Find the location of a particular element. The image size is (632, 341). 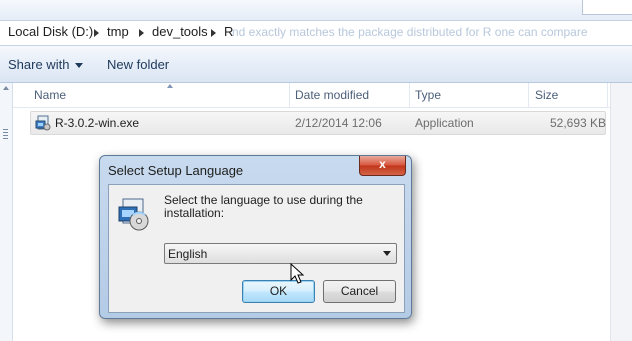

setup-disc-icon is located at coordinates (133, 214).